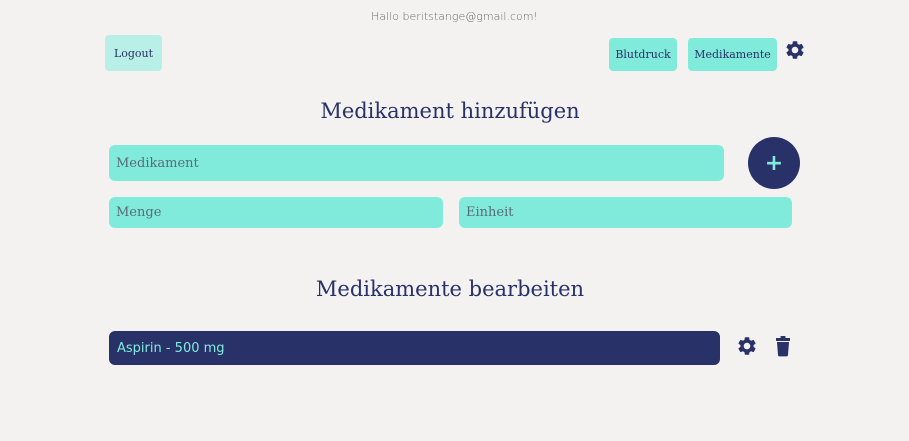 The image size is (909, 441). I want to click on logout-button: Logout, so click(133, 53).